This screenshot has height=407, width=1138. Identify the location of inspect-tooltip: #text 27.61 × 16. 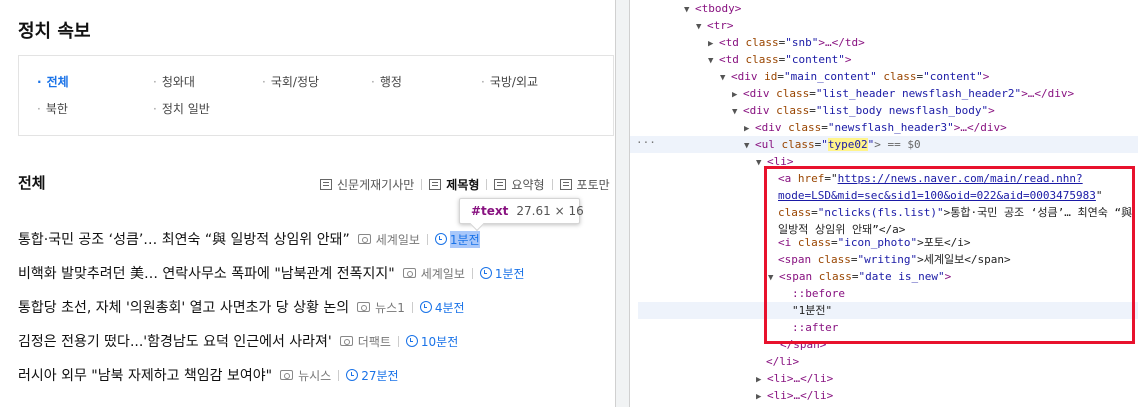
(521, 211).